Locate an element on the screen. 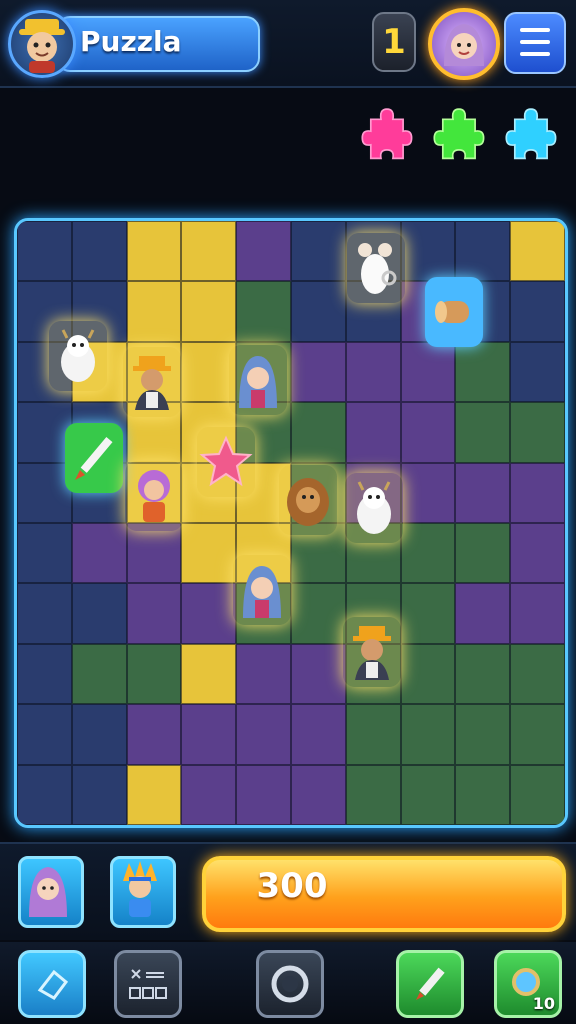  pink-star-token is located at coordinates (226, 462).